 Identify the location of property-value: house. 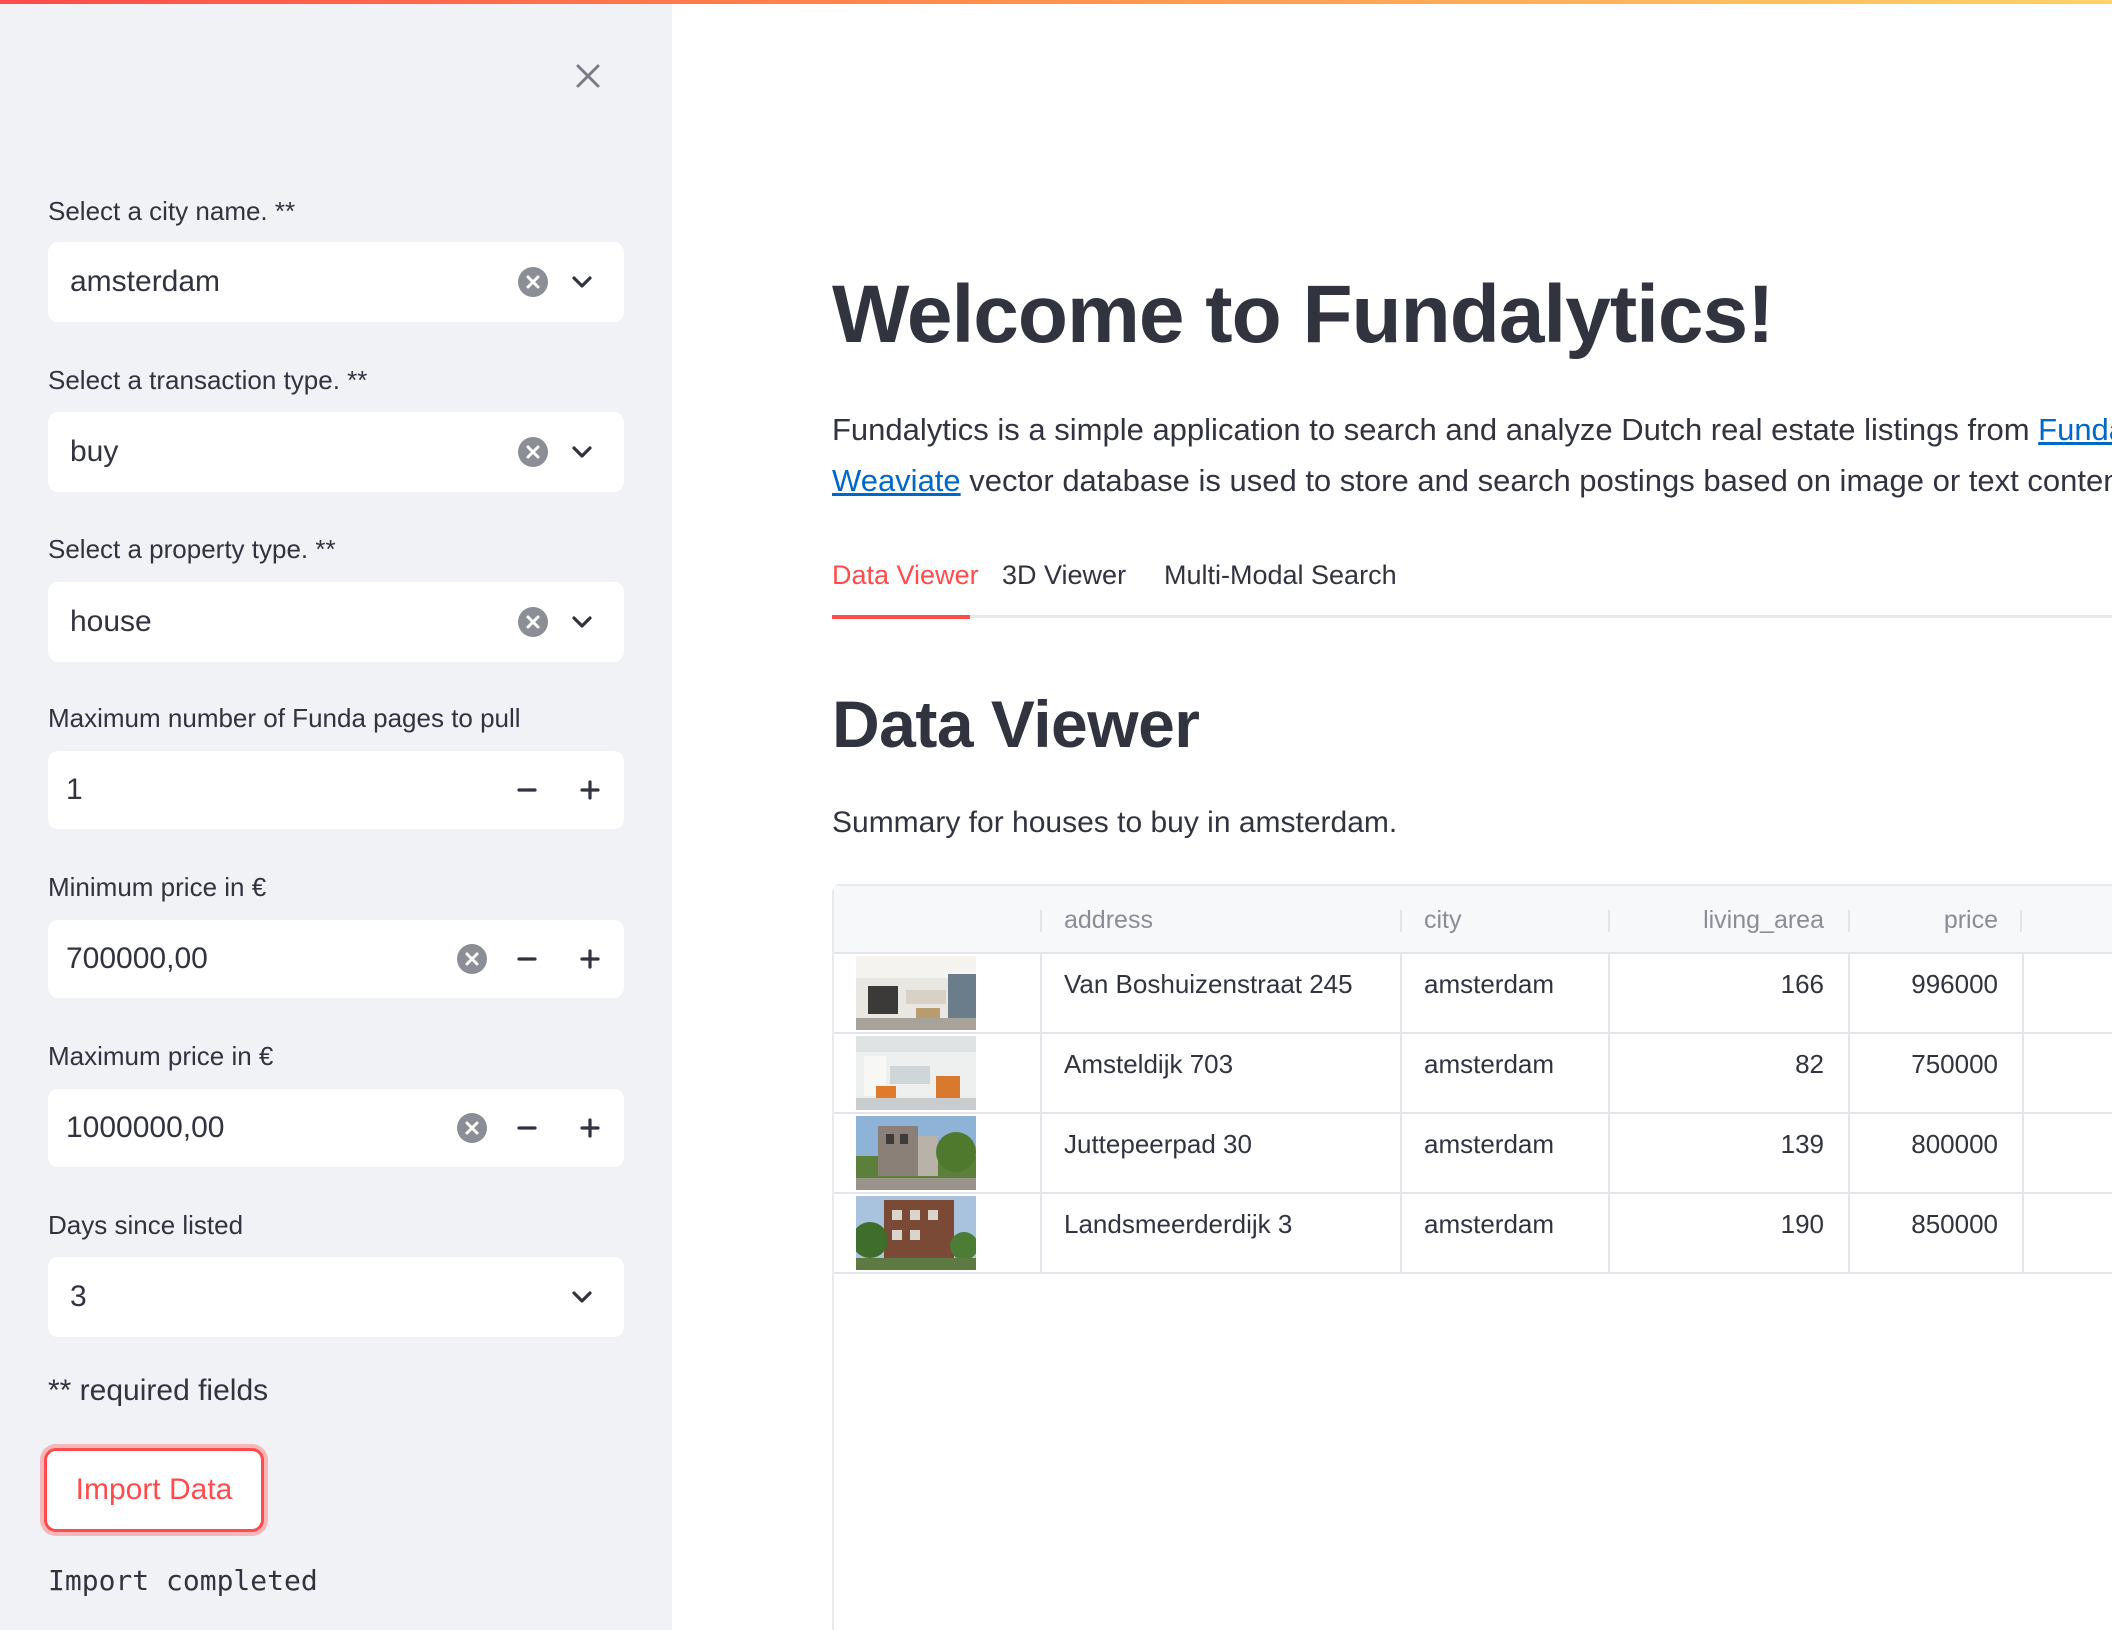
(111, 621).